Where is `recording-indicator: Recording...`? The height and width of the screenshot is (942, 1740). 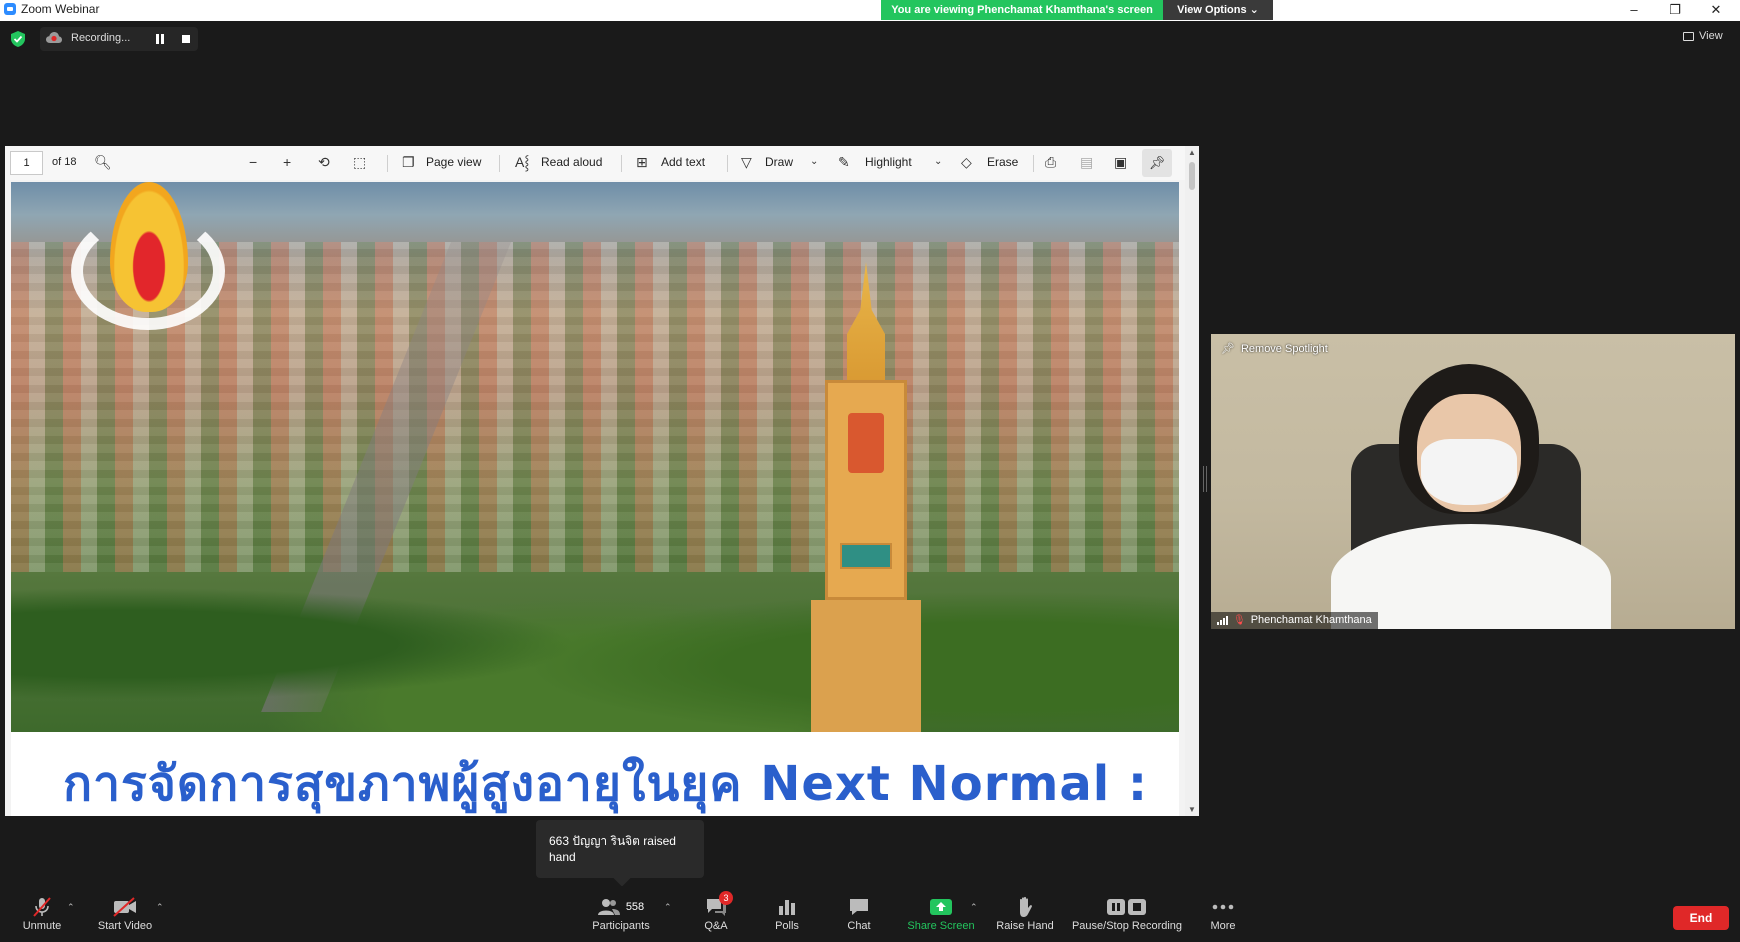
recording-indicator: Recording... is located at coordinates (119, 39).